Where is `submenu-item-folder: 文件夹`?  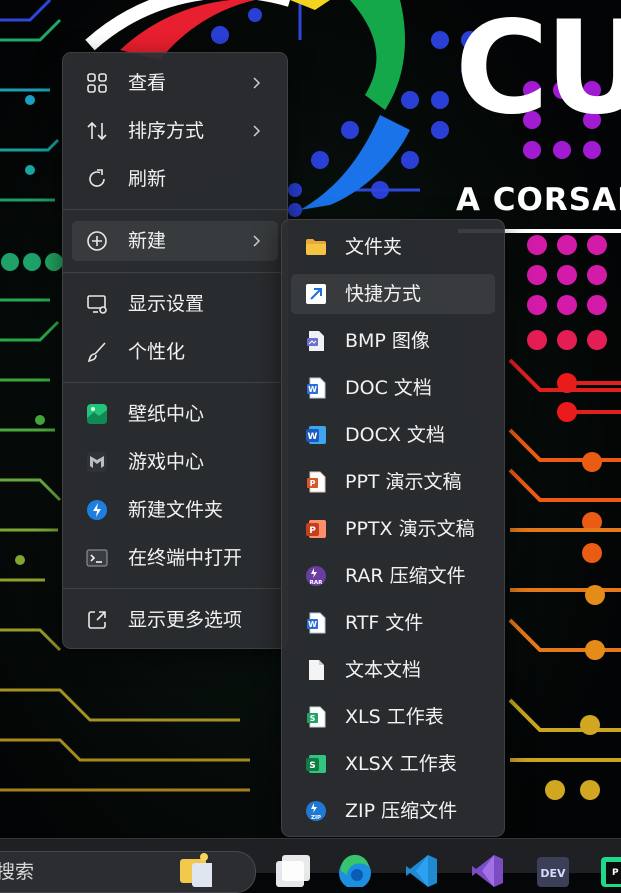
submenu-item-folder: 文件夹 is located at coordinates (393, 247).